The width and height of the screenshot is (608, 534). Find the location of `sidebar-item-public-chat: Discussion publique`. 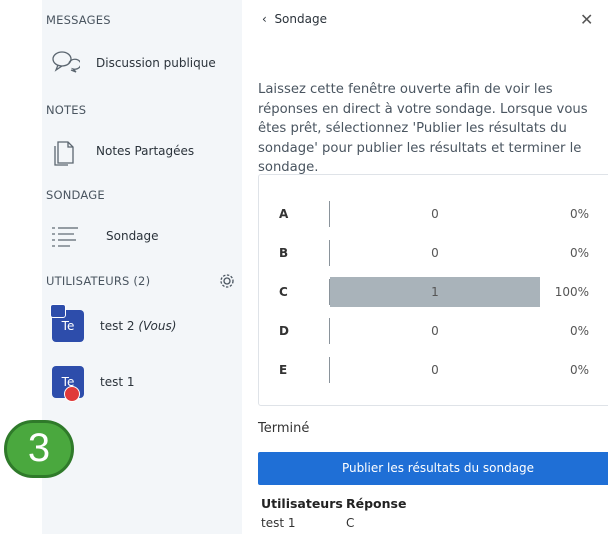

sidebar-item-public-chat: Discussion publique is located at coordinates (142, 64).